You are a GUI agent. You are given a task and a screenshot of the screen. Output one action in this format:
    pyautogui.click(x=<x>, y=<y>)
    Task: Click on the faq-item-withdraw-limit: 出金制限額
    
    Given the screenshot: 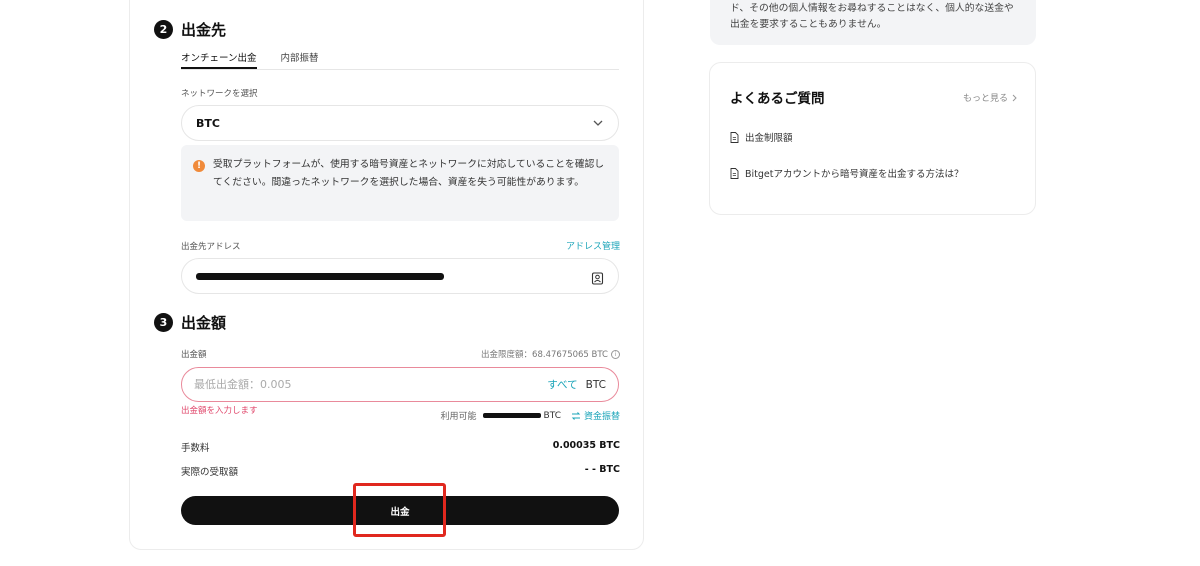 What is the action you would take?
    pyautogui.click(x=761, y=137)
    